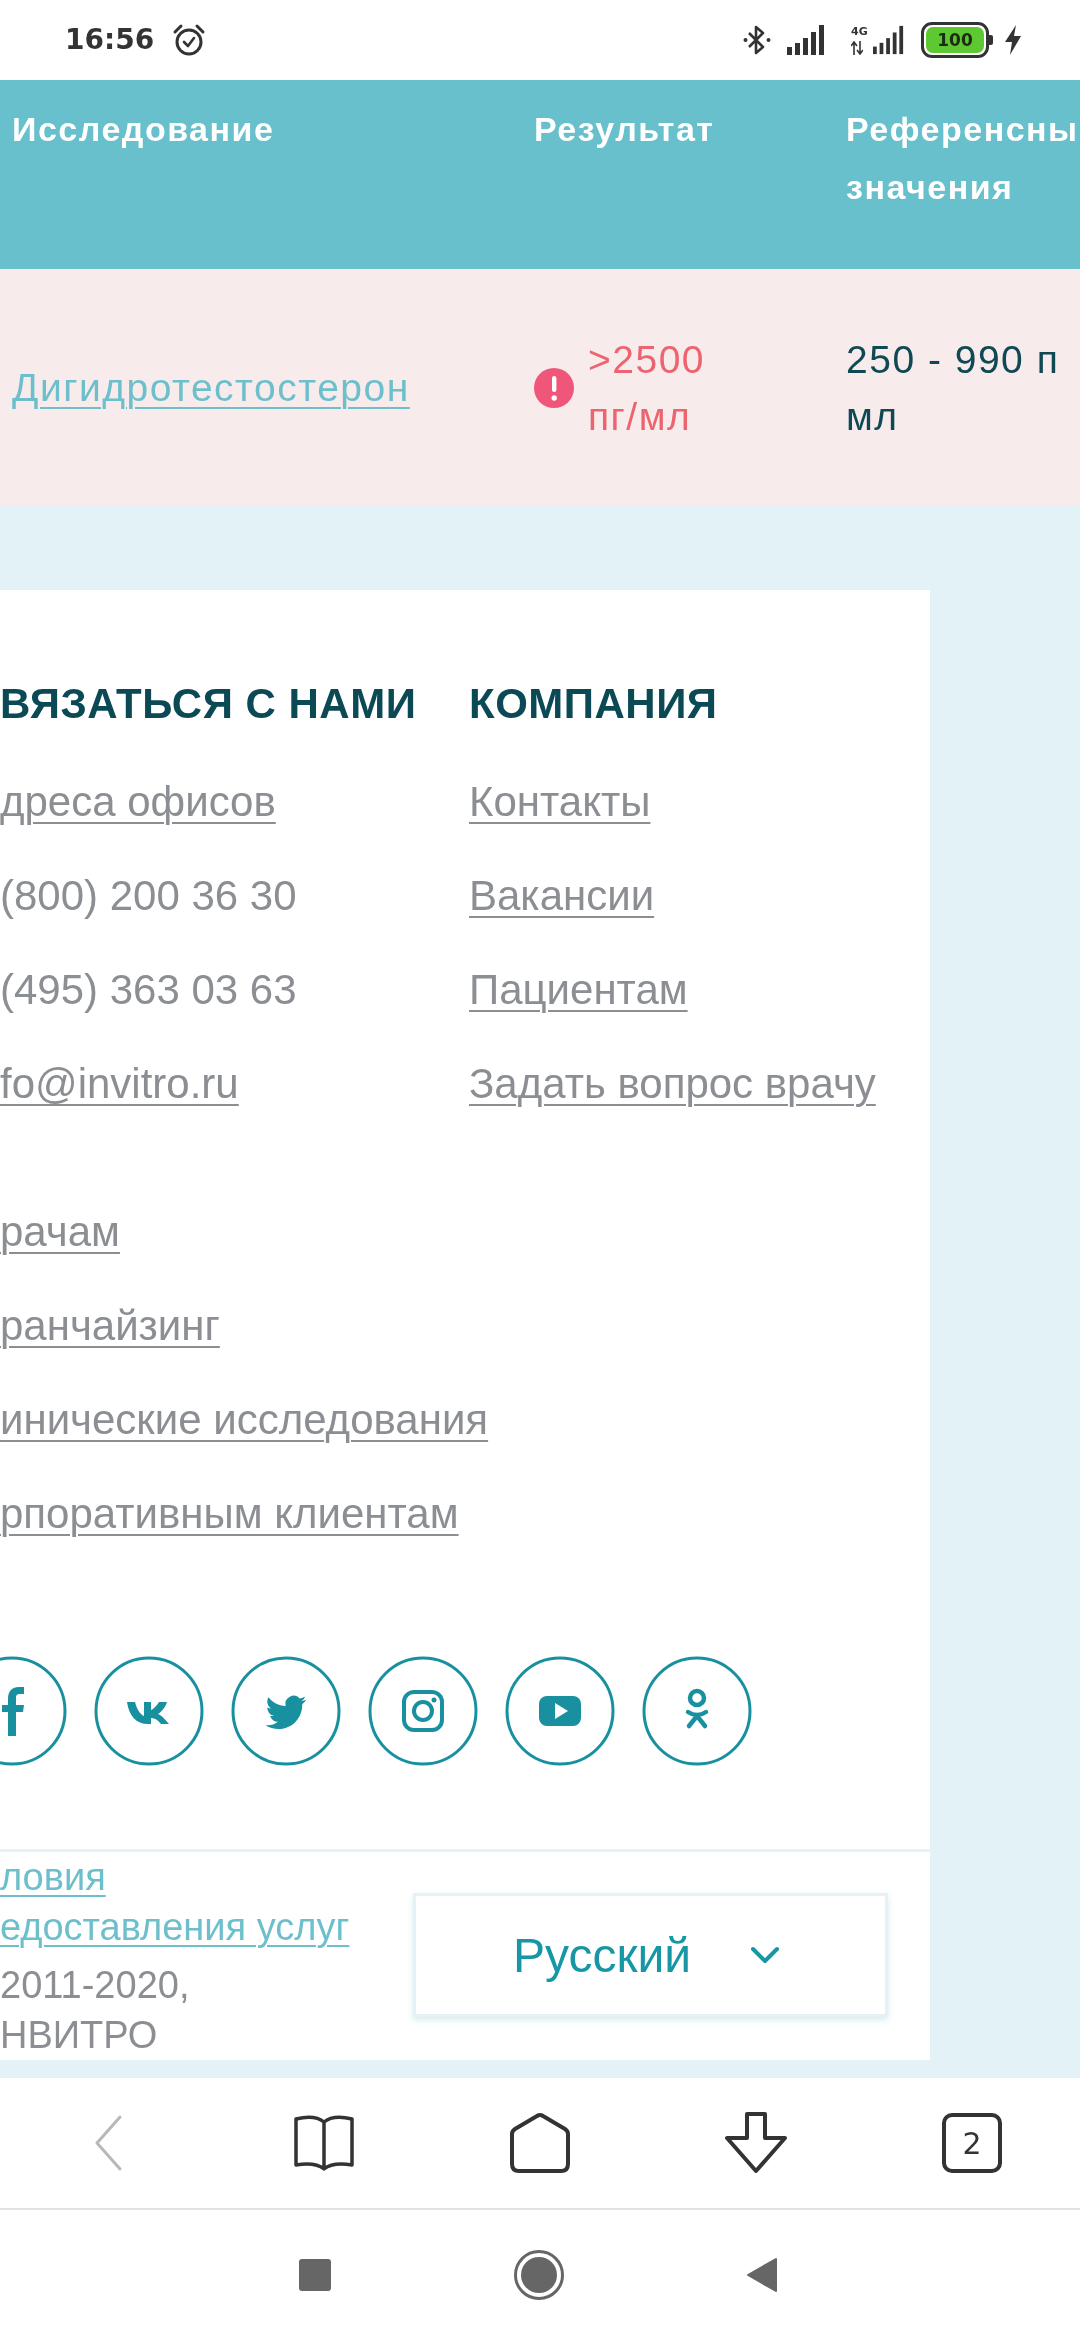 The height and width of the screenshot is (2340, 1080). What do you see at coordinates (578, 990) in the screenshot?
I see `footer-link: Пациентам` at bounding box center [578, 990].